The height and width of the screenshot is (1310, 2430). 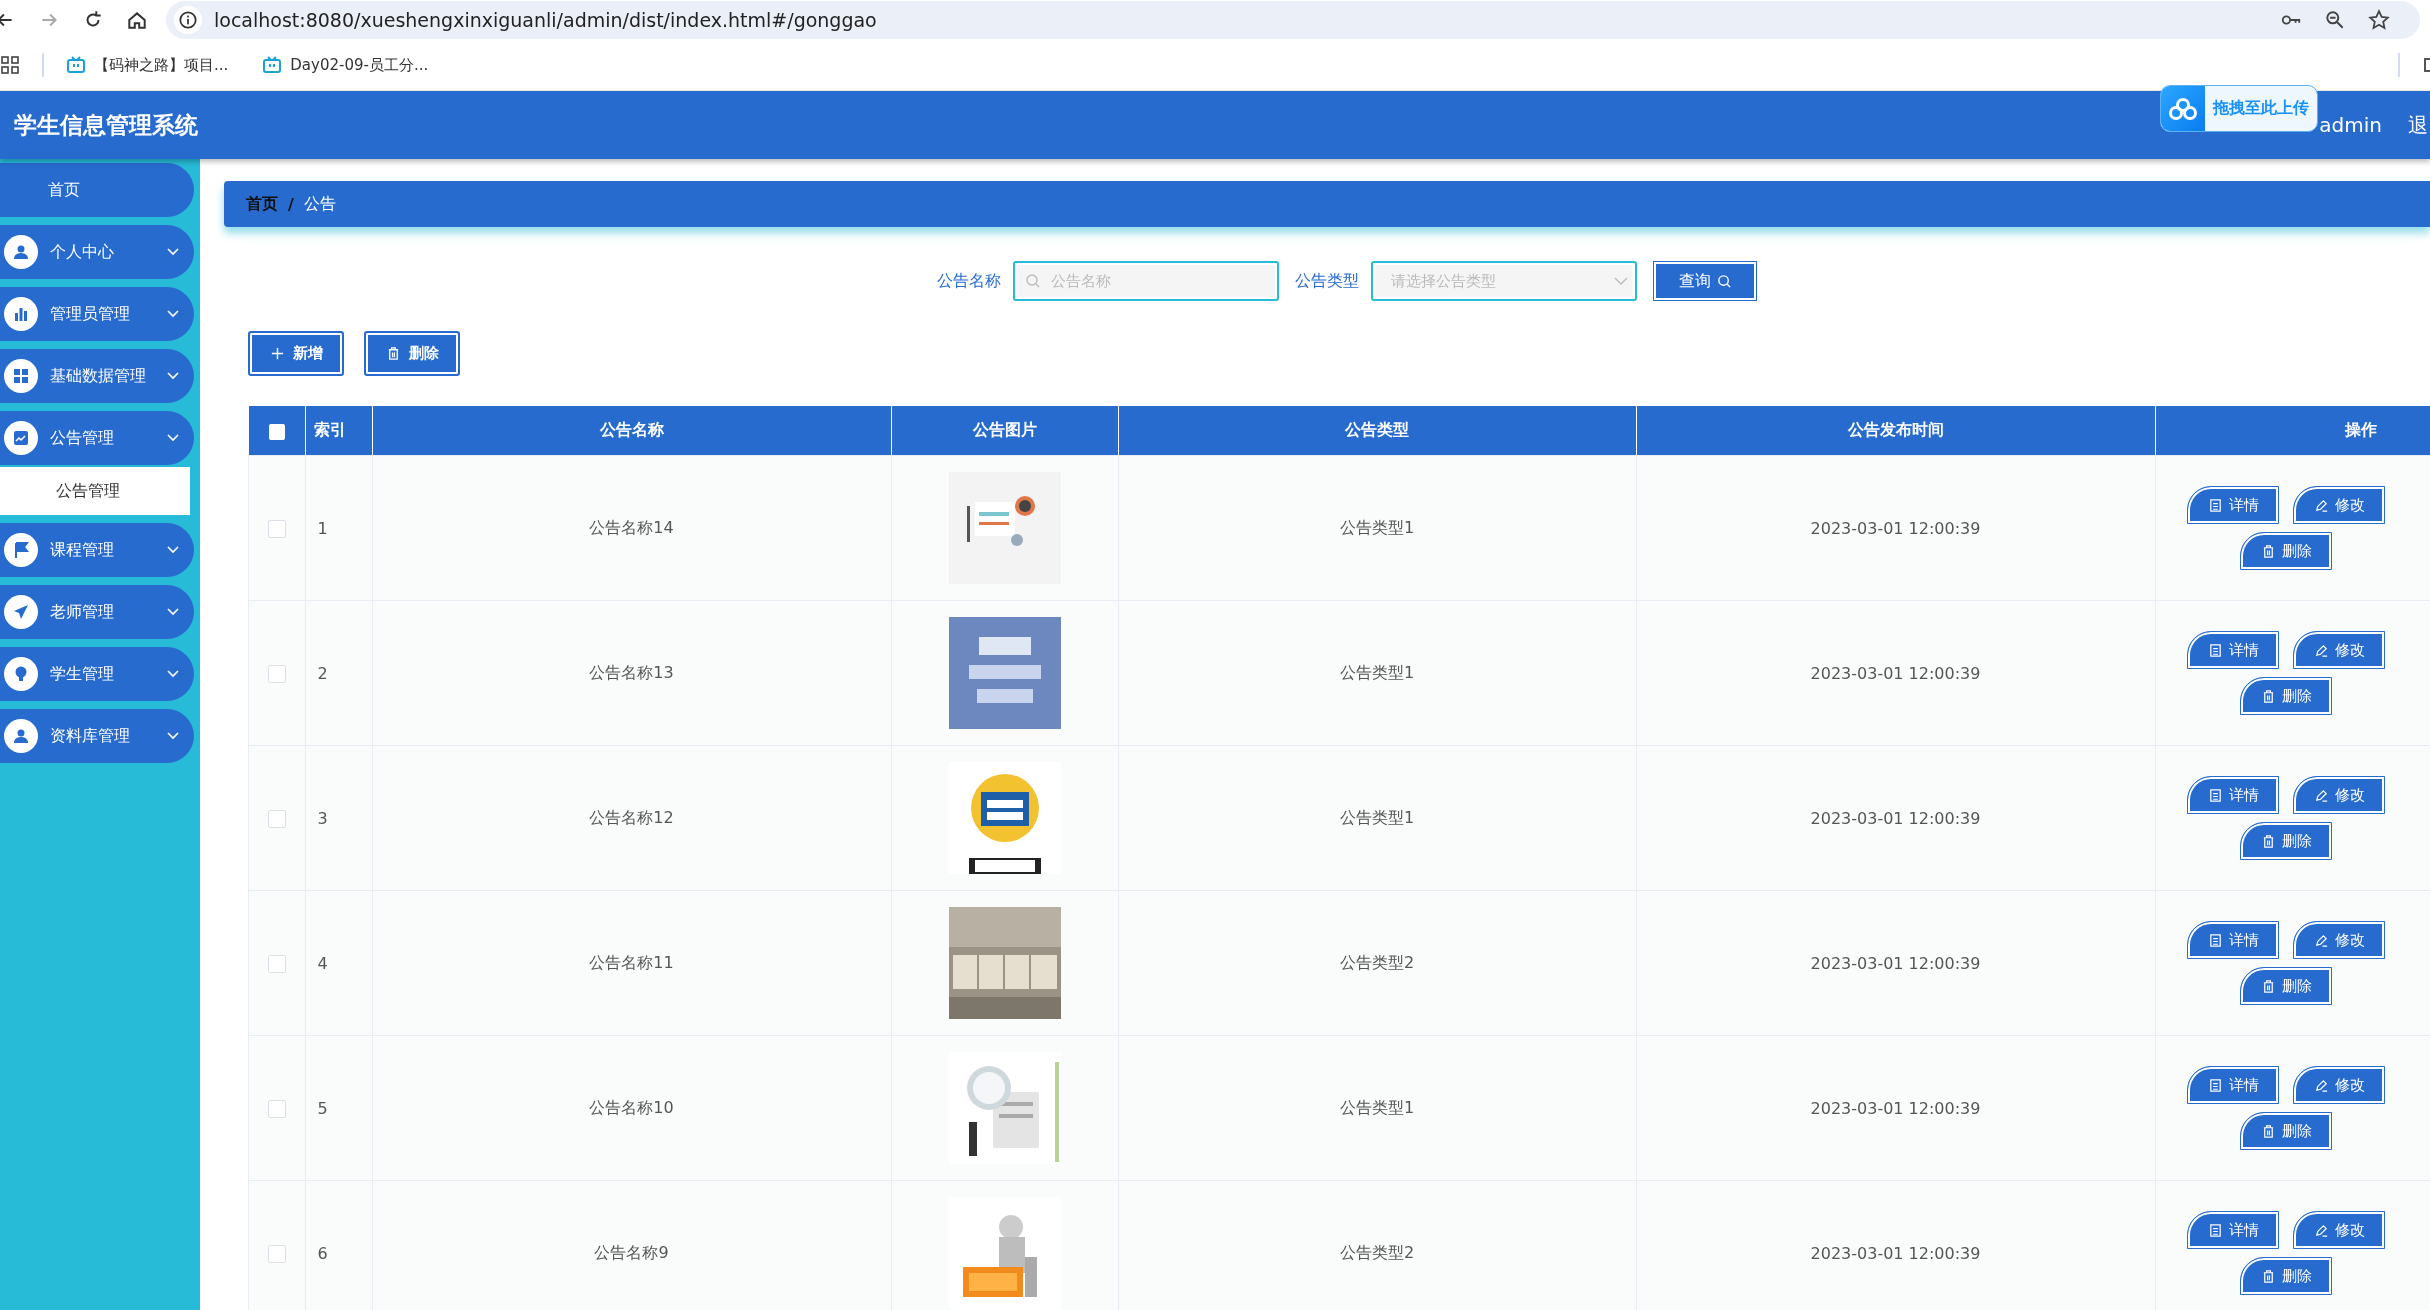 I want to click on table-cell: 5, so click(x=338, y=1108).